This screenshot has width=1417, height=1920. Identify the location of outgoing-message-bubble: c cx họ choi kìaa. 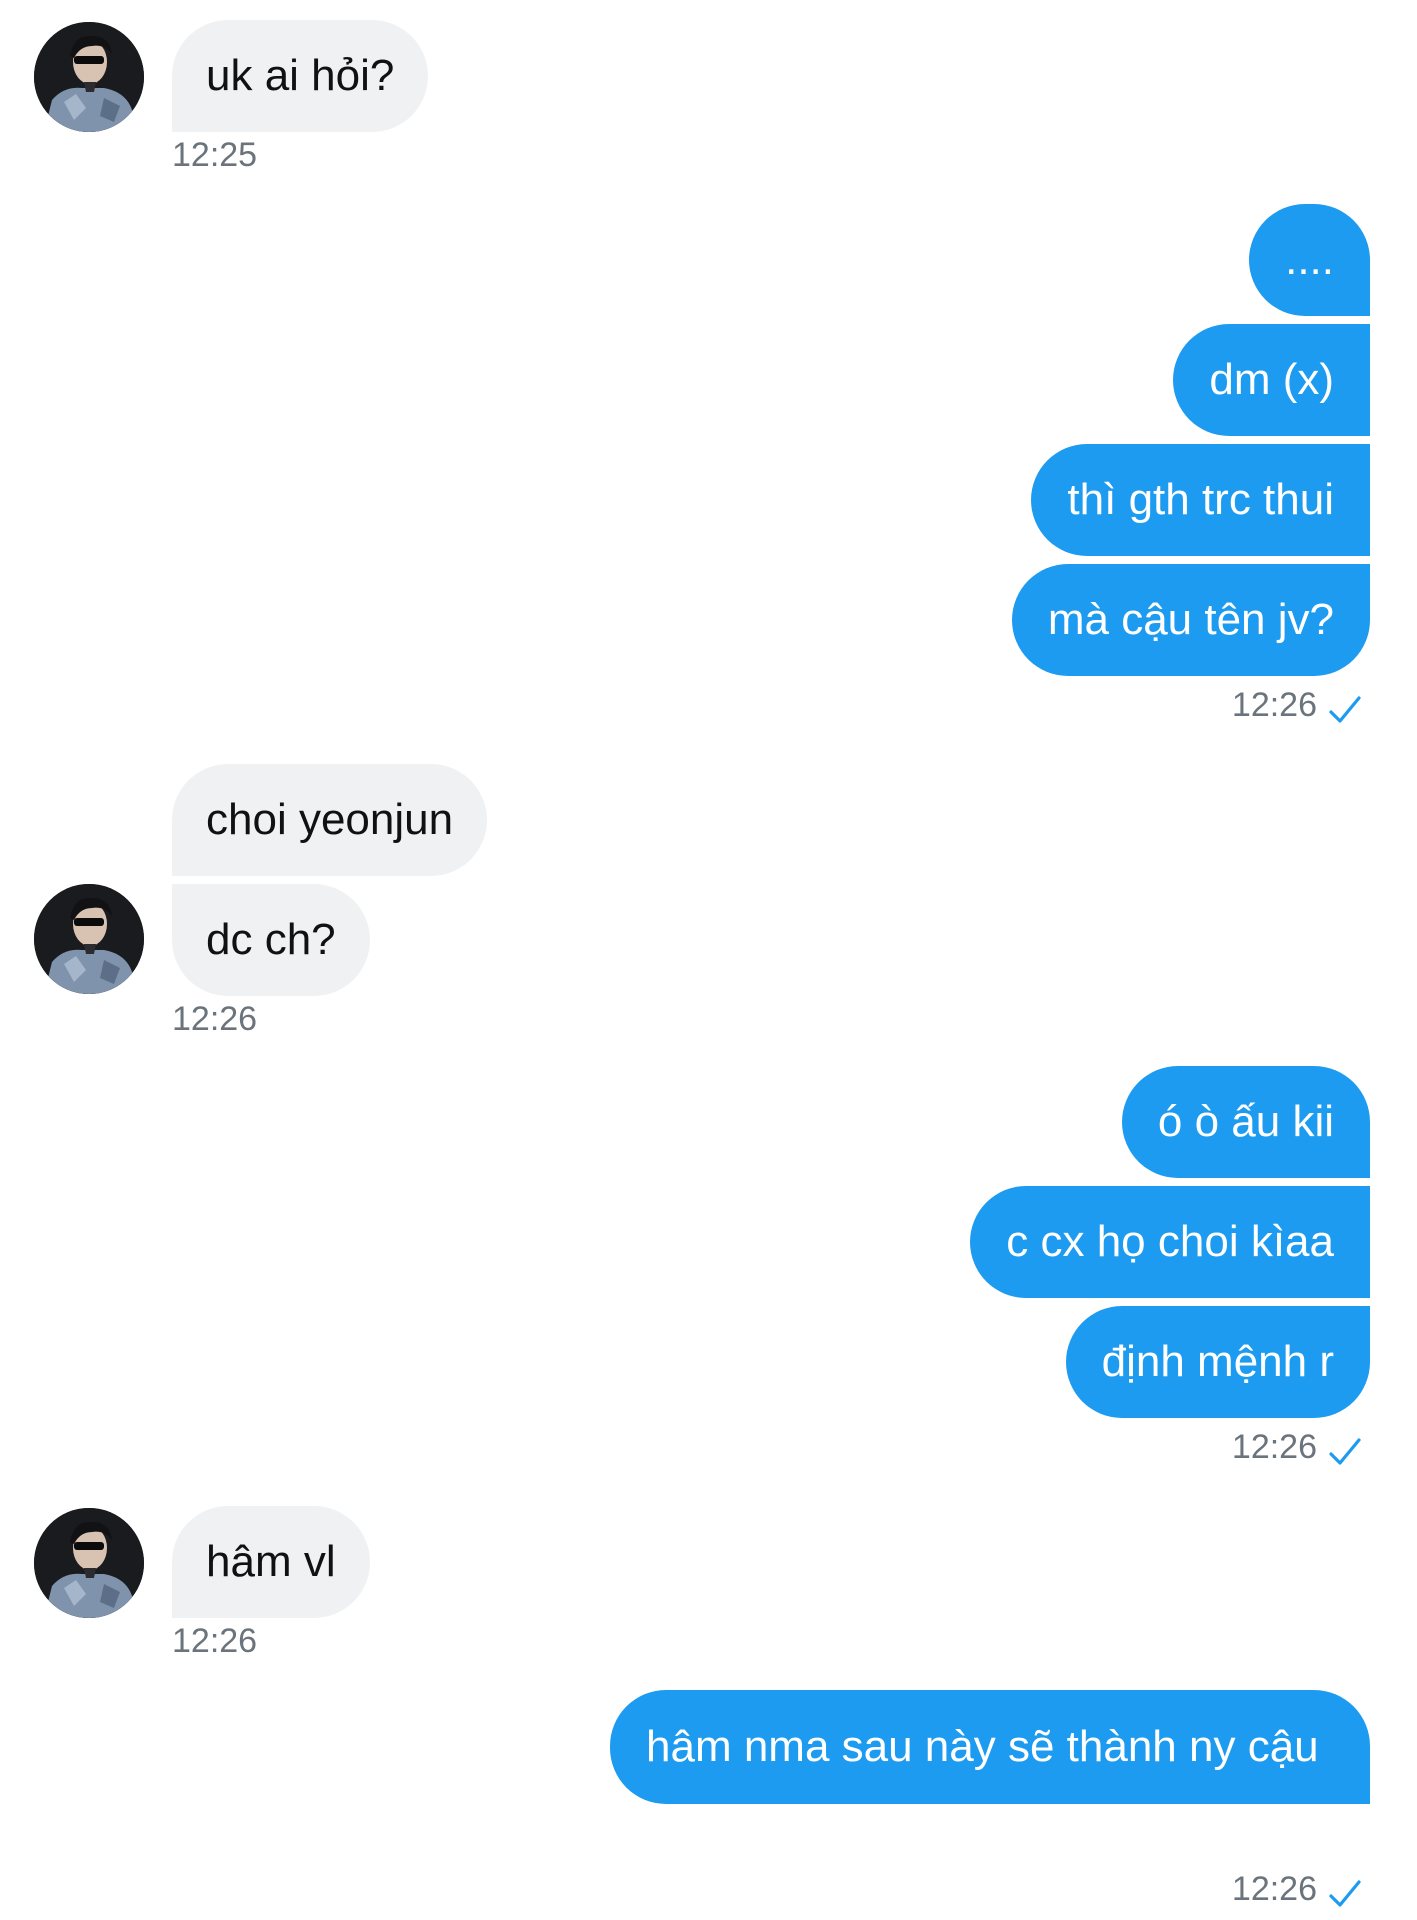
(1170, 1242).